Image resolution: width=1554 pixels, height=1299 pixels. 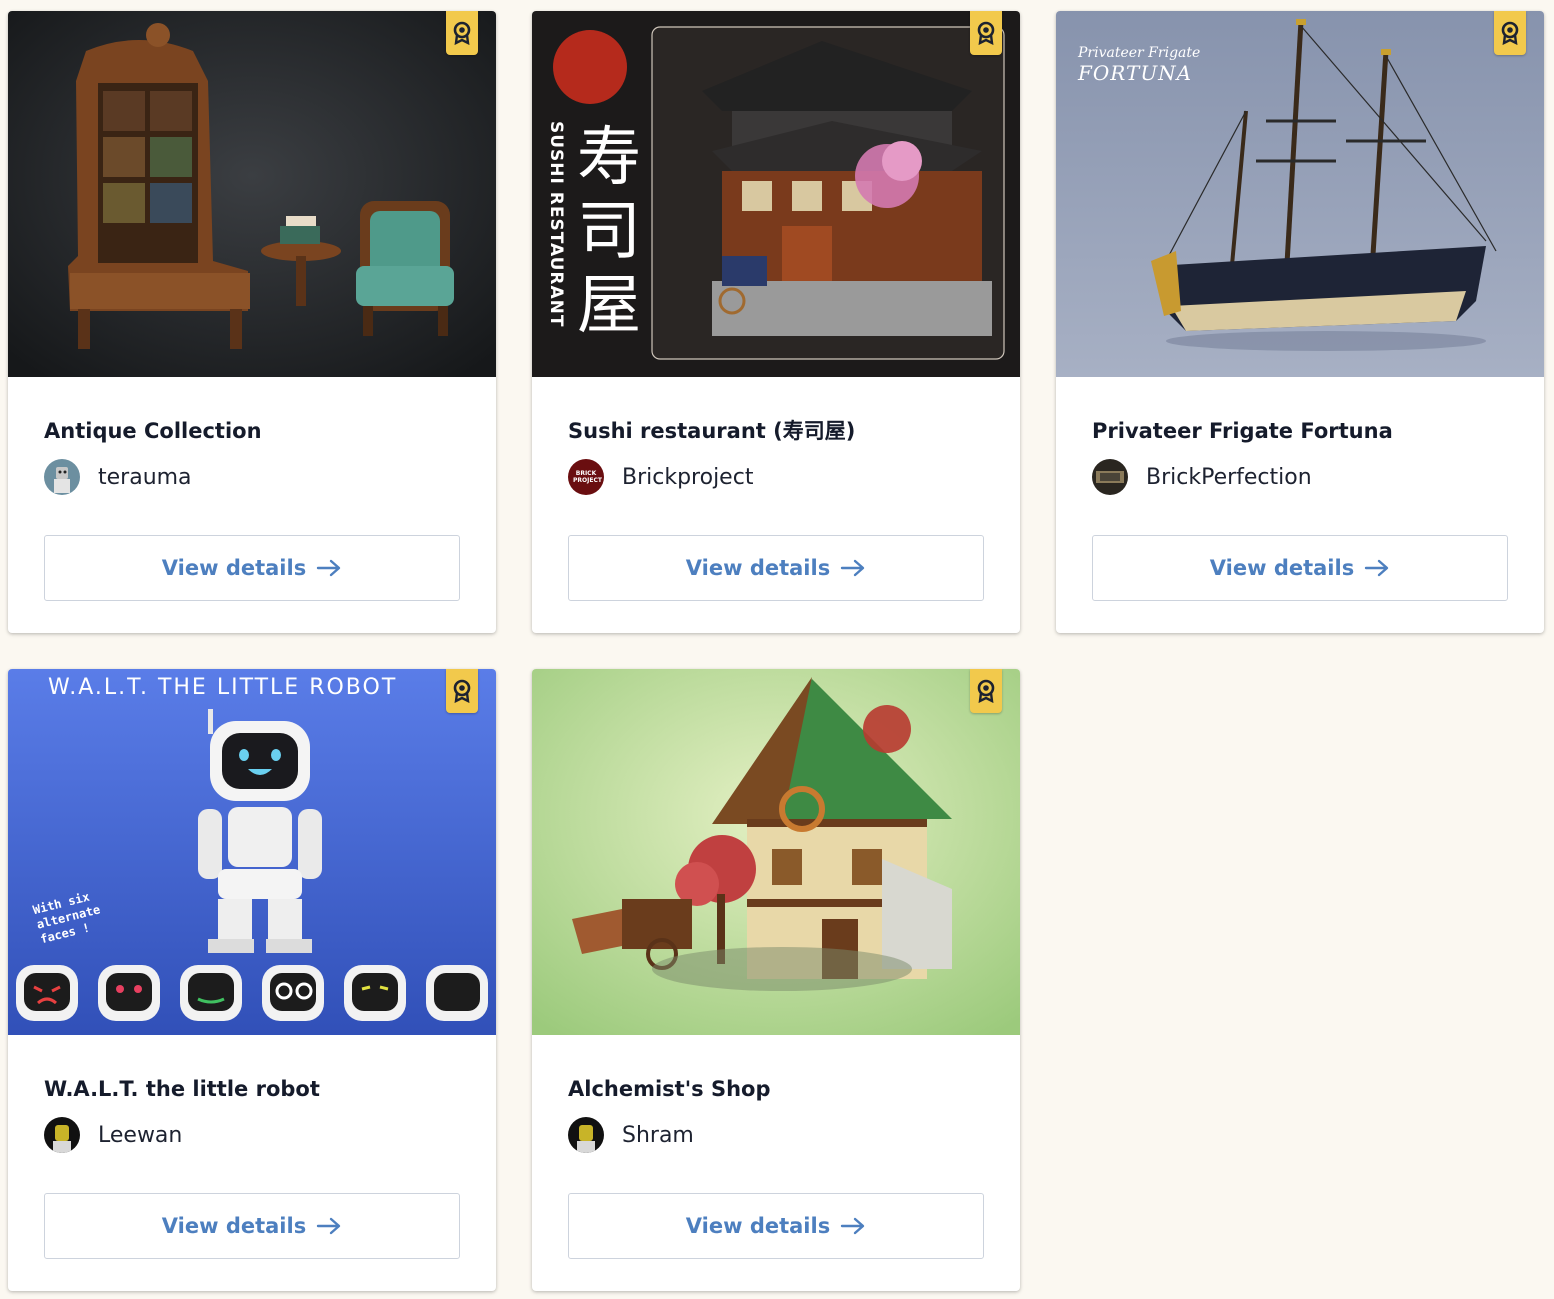 I want to click on creator-name: Leewan, so click(x=140, y=1135).